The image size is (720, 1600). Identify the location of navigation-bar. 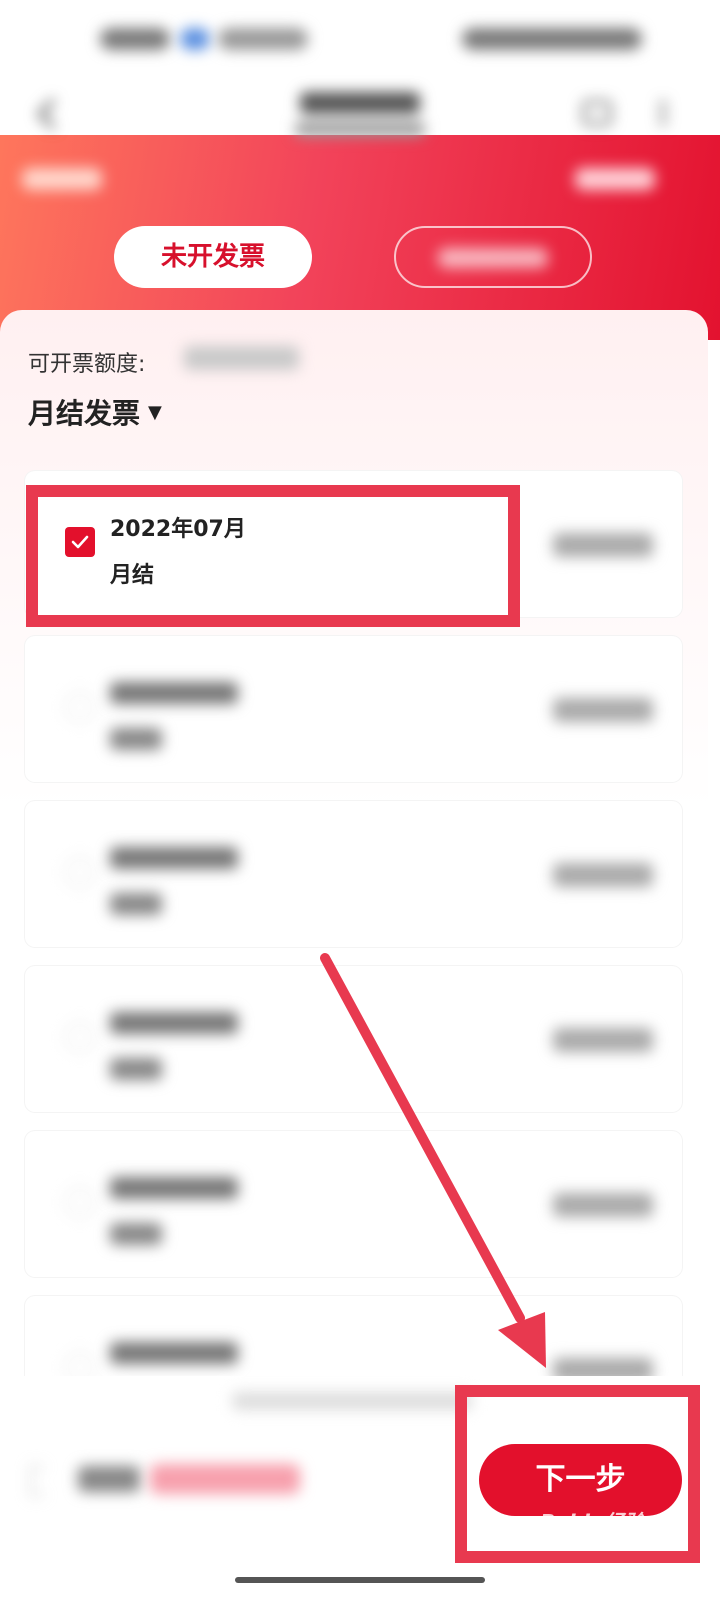
(360, 113).